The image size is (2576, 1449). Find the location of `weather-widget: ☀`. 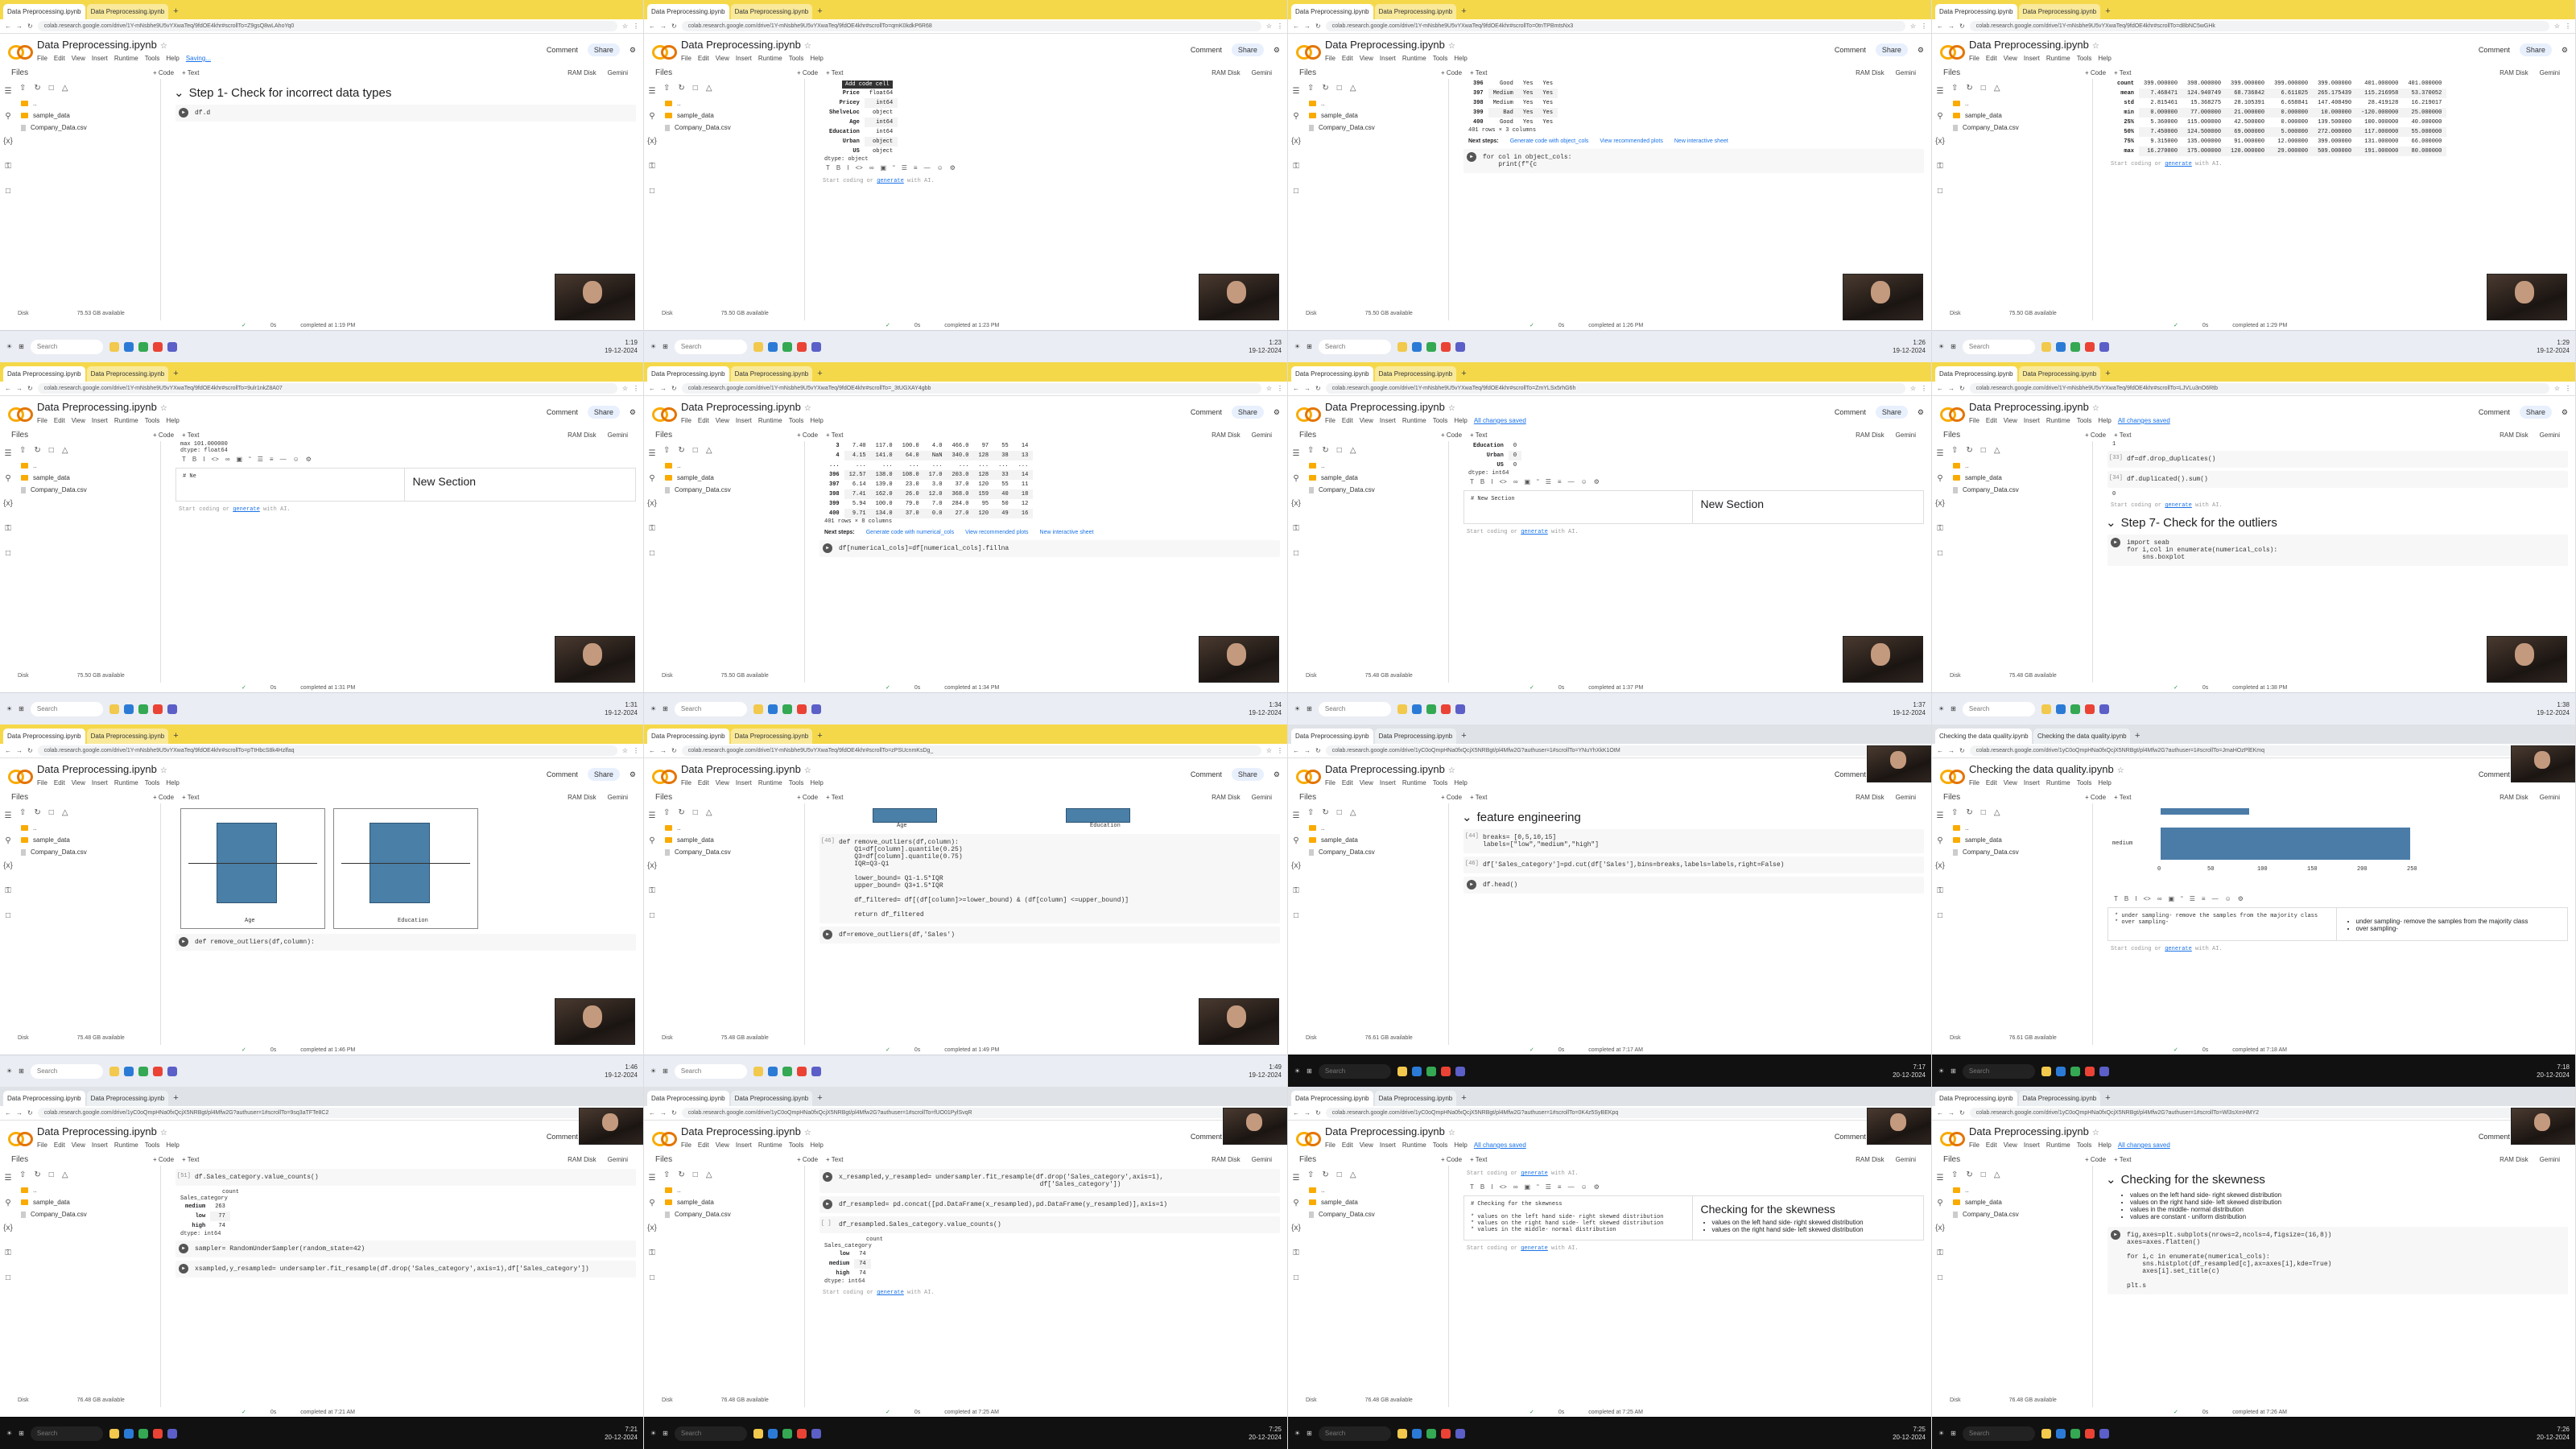

weather-widget: ☀ is located at coordinates (9, 346).